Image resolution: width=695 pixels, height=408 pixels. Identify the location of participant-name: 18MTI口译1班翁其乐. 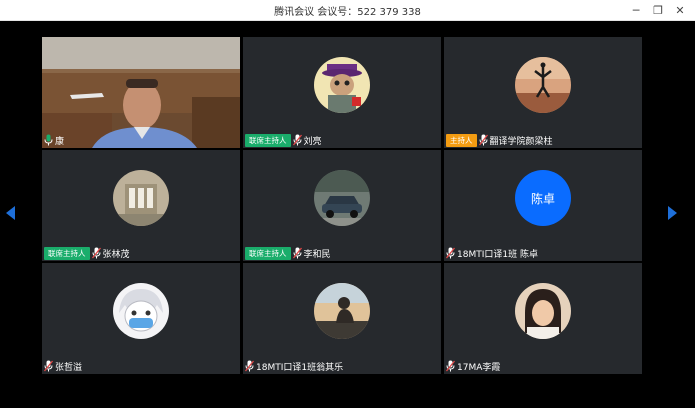
(300, 367).